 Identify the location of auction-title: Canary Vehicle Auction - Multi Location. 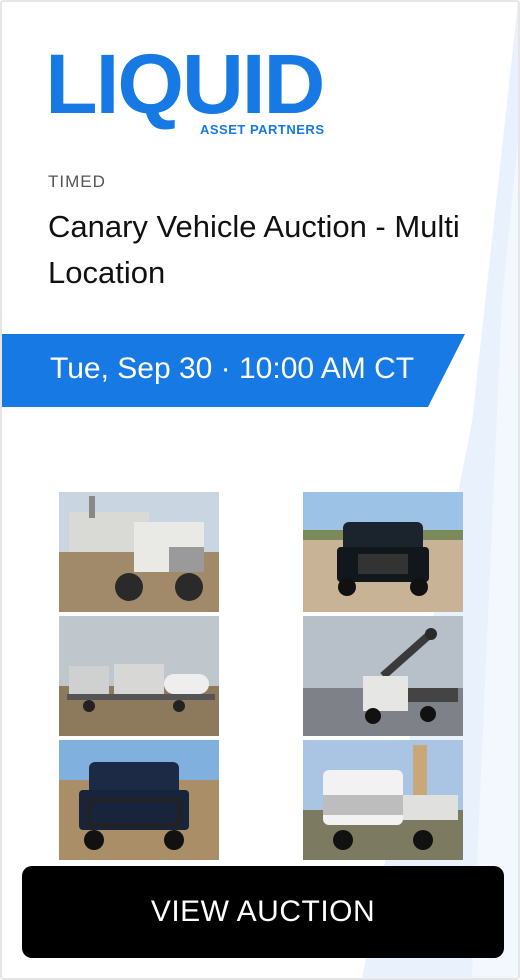
(254, 249).